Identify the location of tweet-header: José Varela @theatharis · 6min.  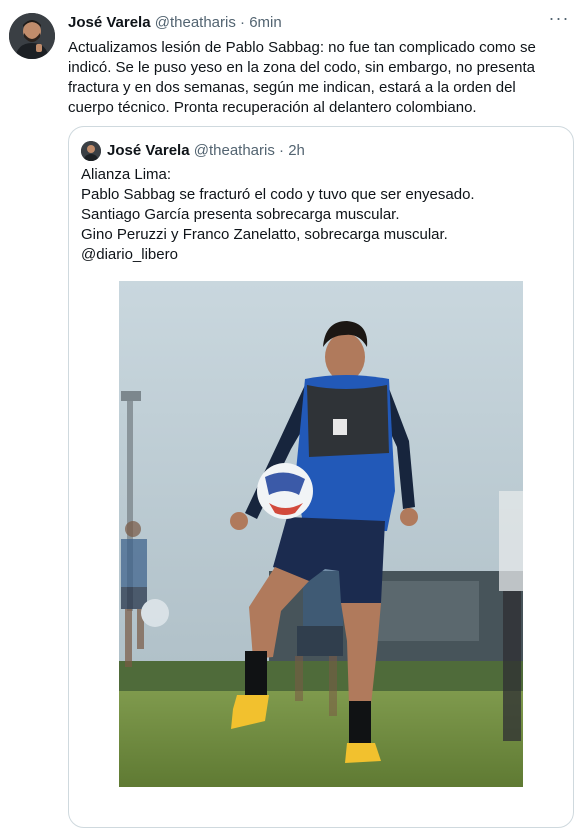
(316, 23).